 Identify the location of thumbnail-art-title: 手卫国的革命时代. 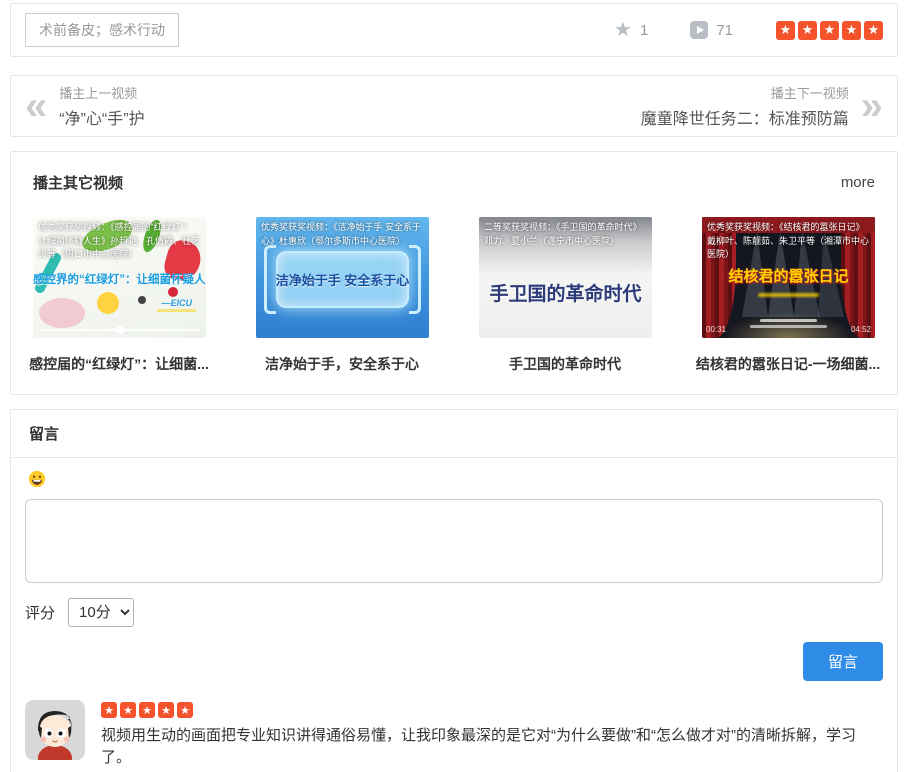
(565, 294).